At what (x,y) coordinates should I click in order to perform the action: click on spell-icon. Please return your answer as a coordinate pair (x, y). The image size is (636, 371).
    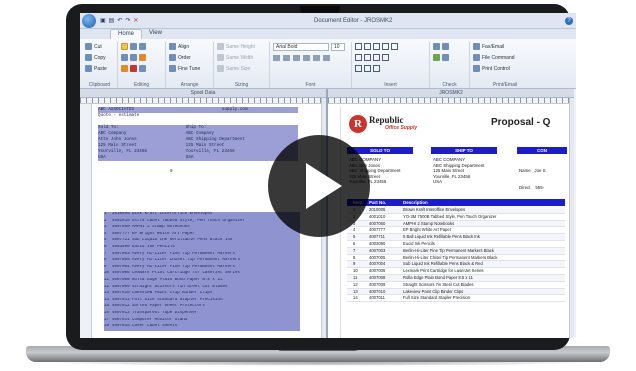
    Looking at the image, I should click on (445, 46).